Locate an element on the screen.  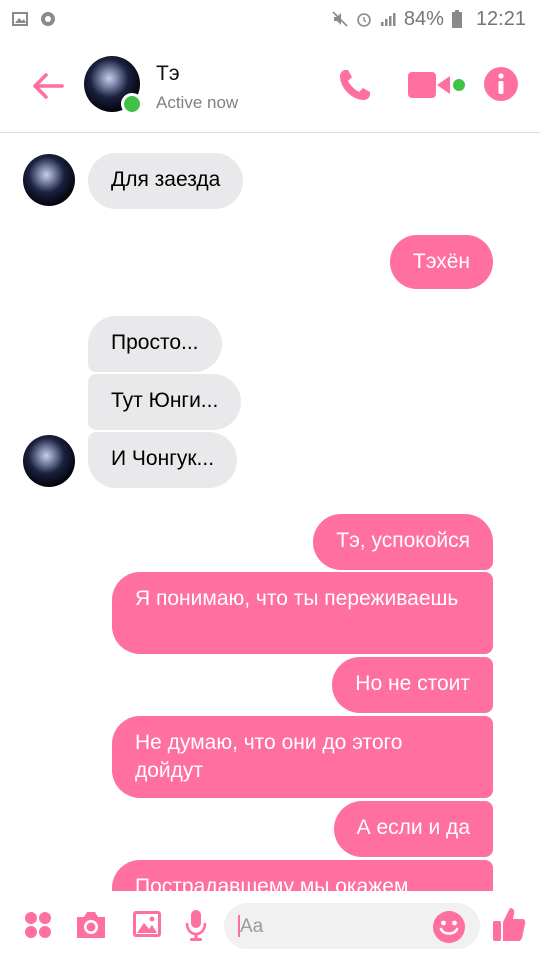
battery-icon is located at coordinates (456, 19).